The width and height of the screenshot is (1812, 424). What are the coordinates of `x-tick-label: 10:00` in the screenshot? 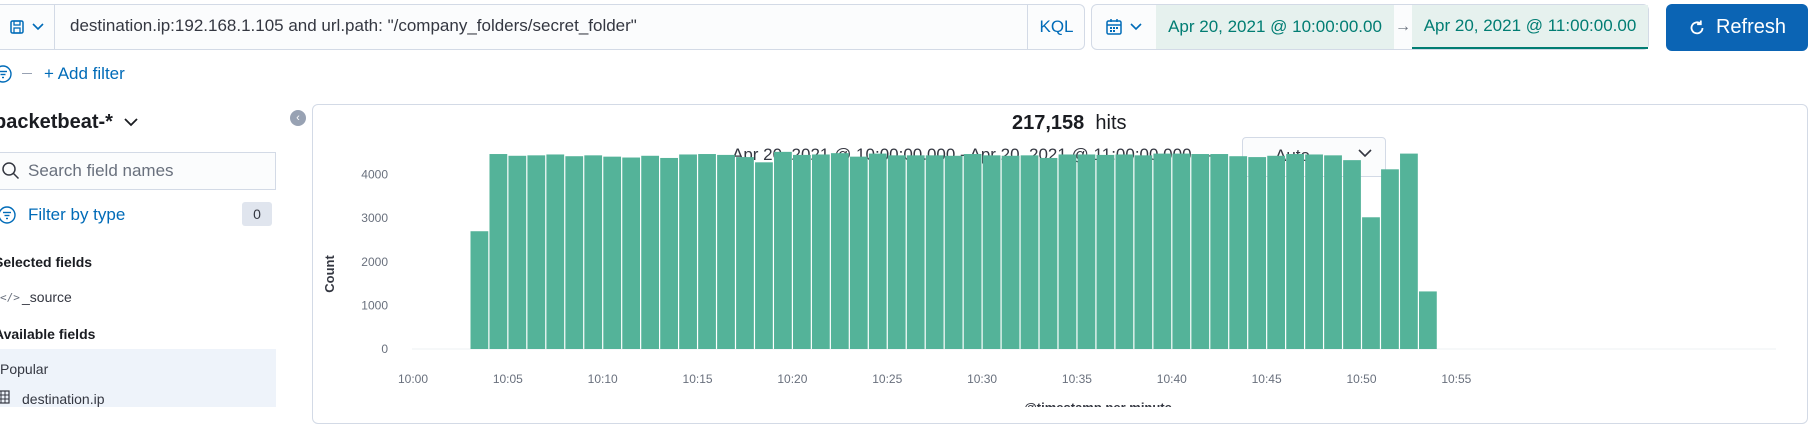 It's located at (413, 379).